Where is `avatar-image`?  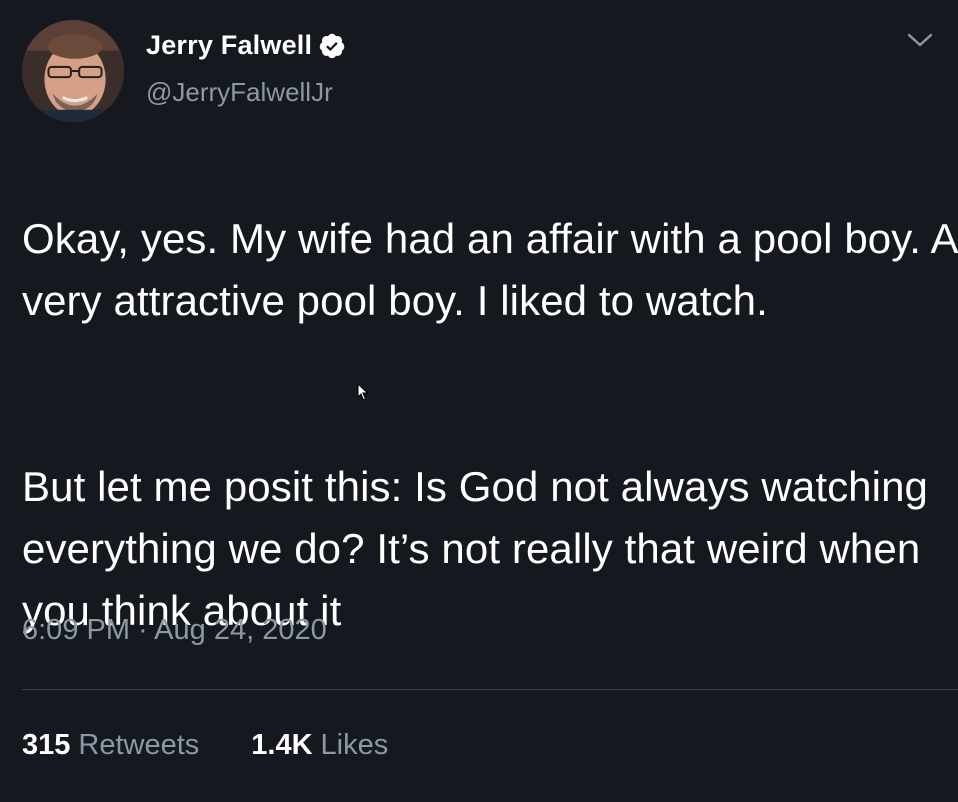
avatar-image is located at coordinates (73, 71).